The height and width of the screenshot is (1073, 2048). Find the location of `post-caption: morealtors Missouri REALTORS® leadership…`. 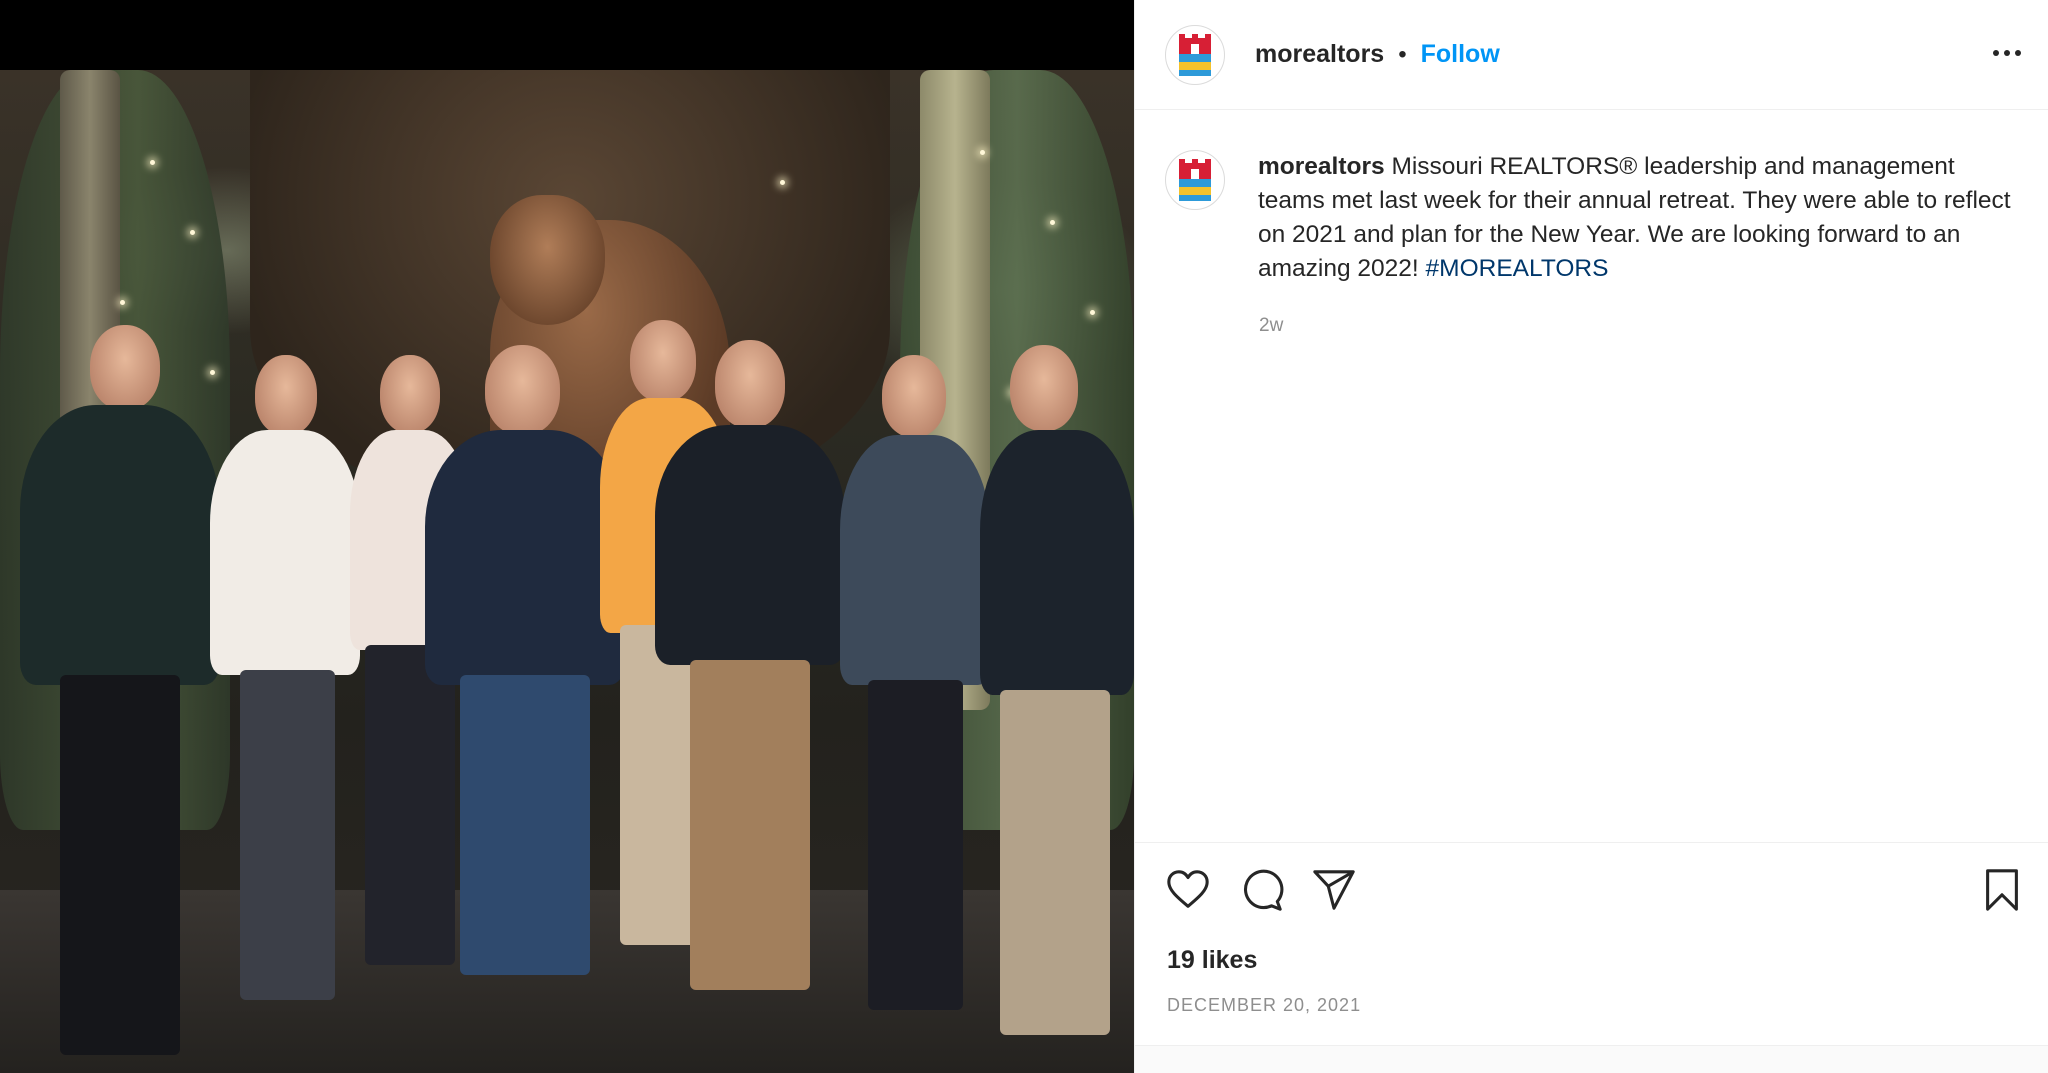

post-caption: morealtors Missouri REALTORS® leadership… is located at coordinates (1595, 218).